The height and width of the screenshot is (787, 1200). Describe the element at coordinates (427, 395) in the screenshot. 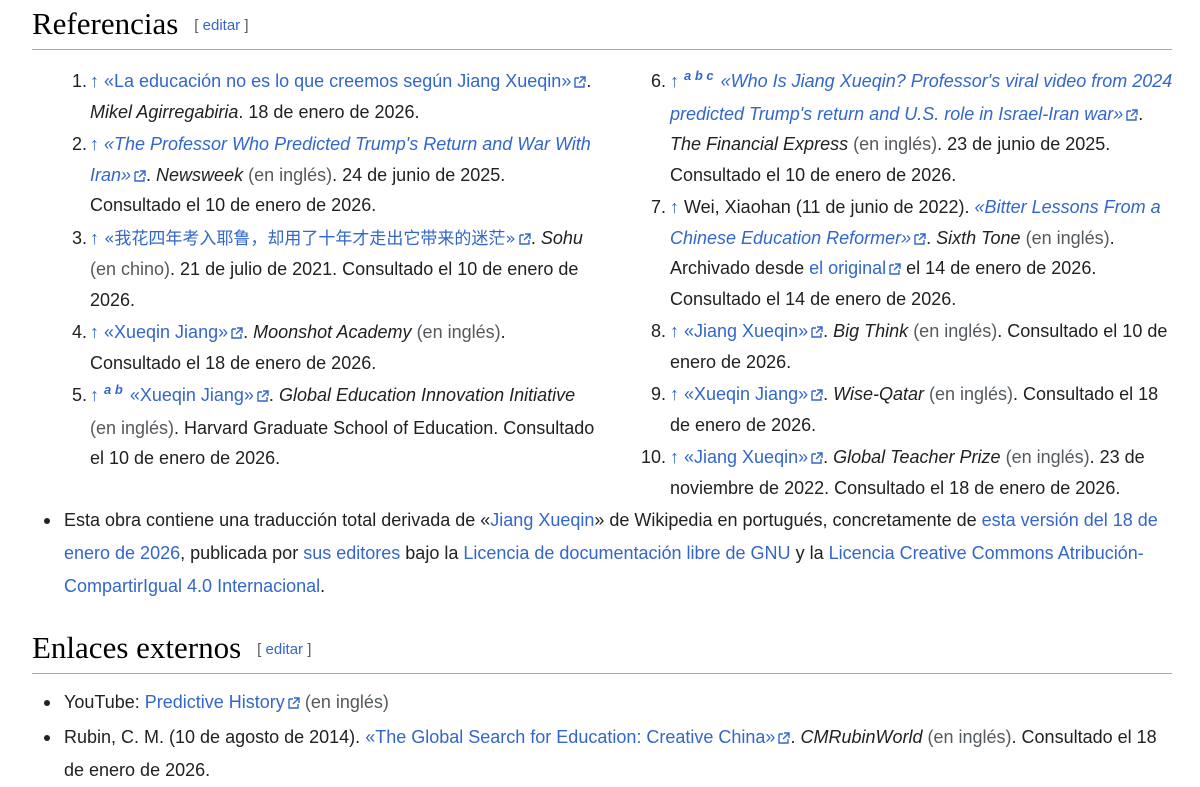

I see `reference-publisher: Global Education Innovation Initiative` at that location.